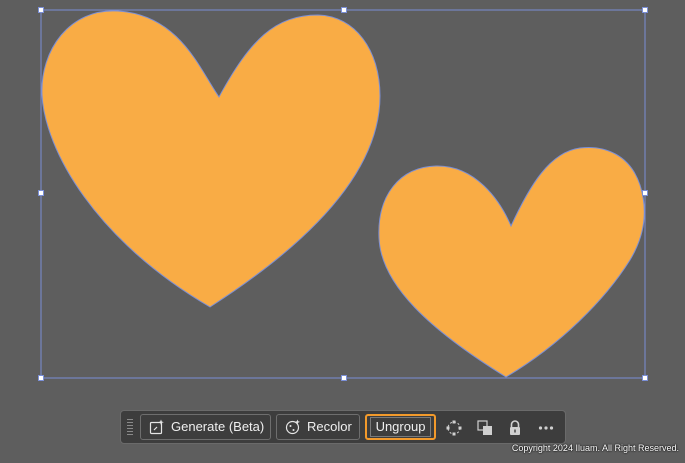  I want to click on drag-handle, so click(130, 428).